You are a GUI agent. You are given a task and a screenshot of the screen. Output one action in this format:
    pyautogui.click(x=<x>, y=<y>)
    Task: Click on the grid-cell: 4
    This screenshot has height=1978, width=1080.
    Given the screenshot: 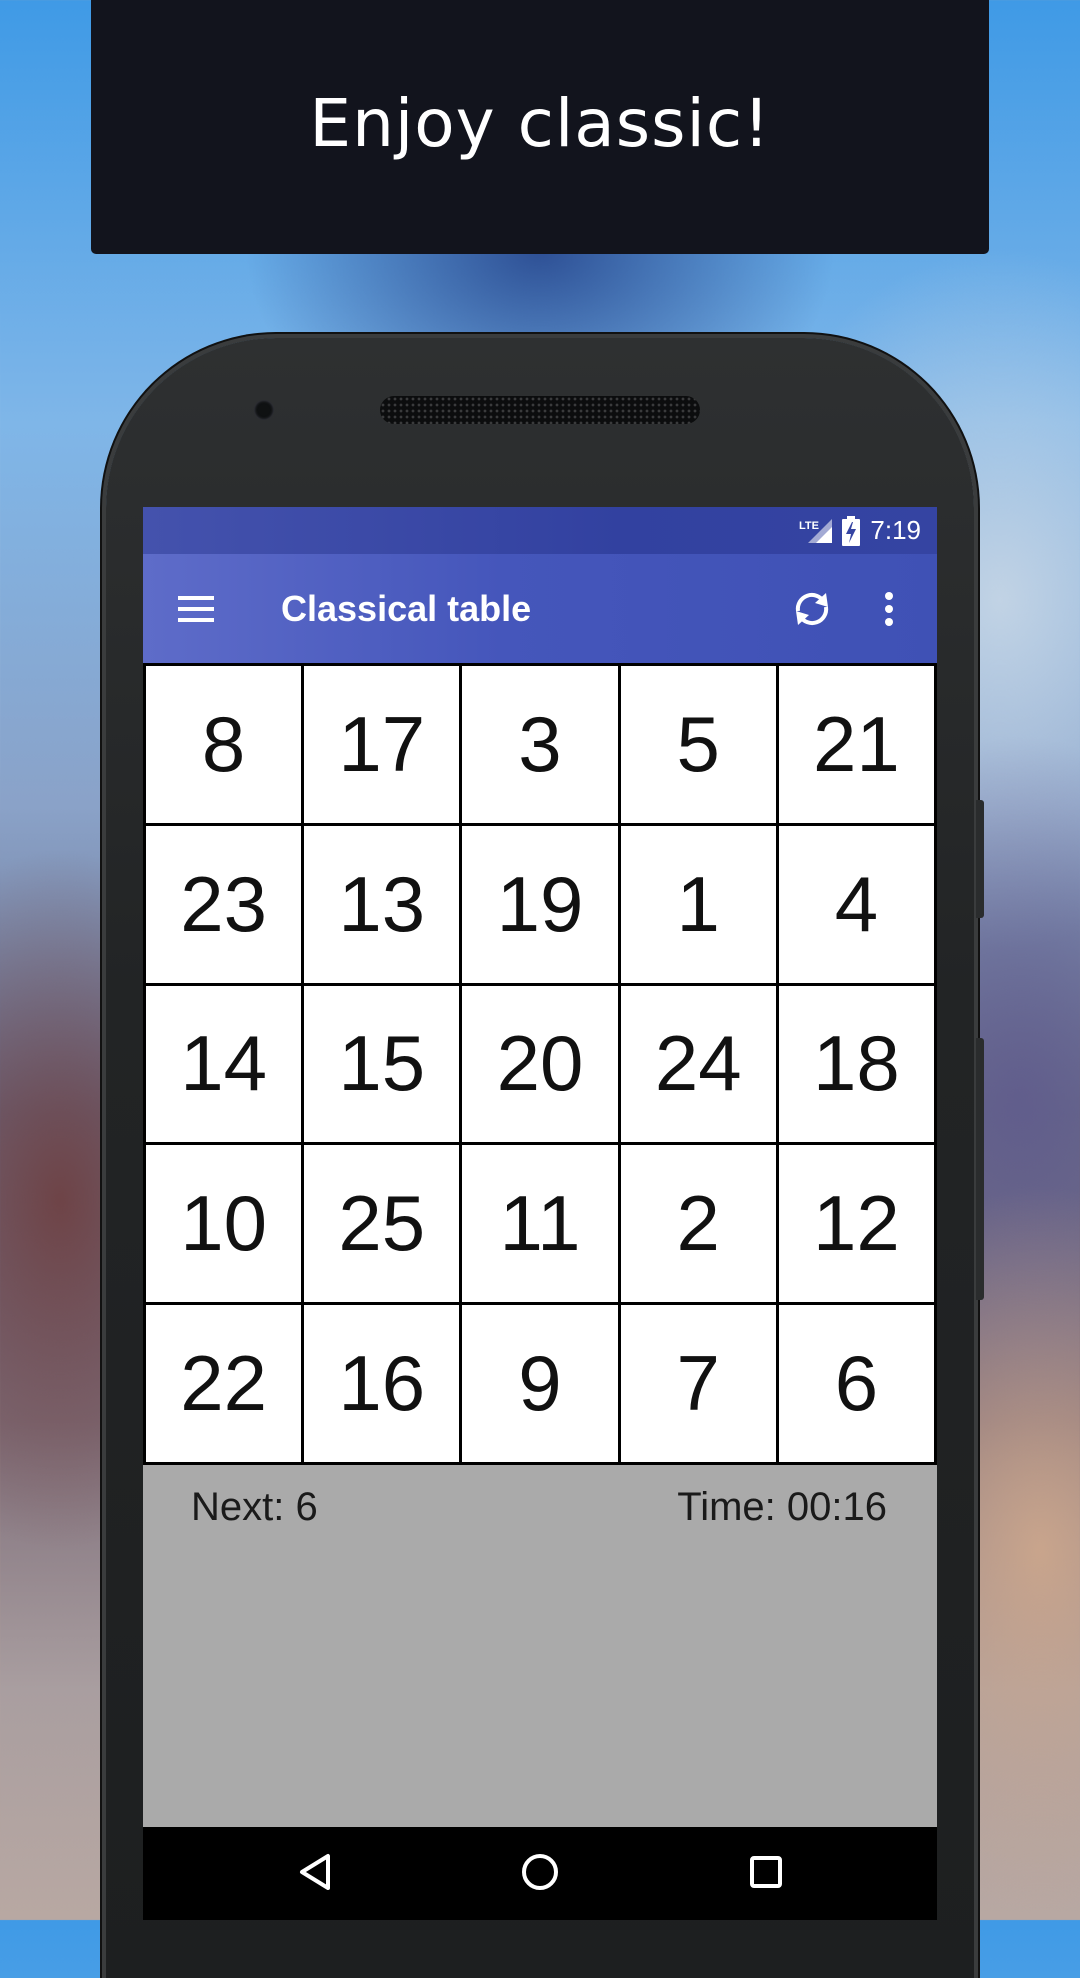 What is the action you would take?
    pyautogui.click(x=856, y=904)
    